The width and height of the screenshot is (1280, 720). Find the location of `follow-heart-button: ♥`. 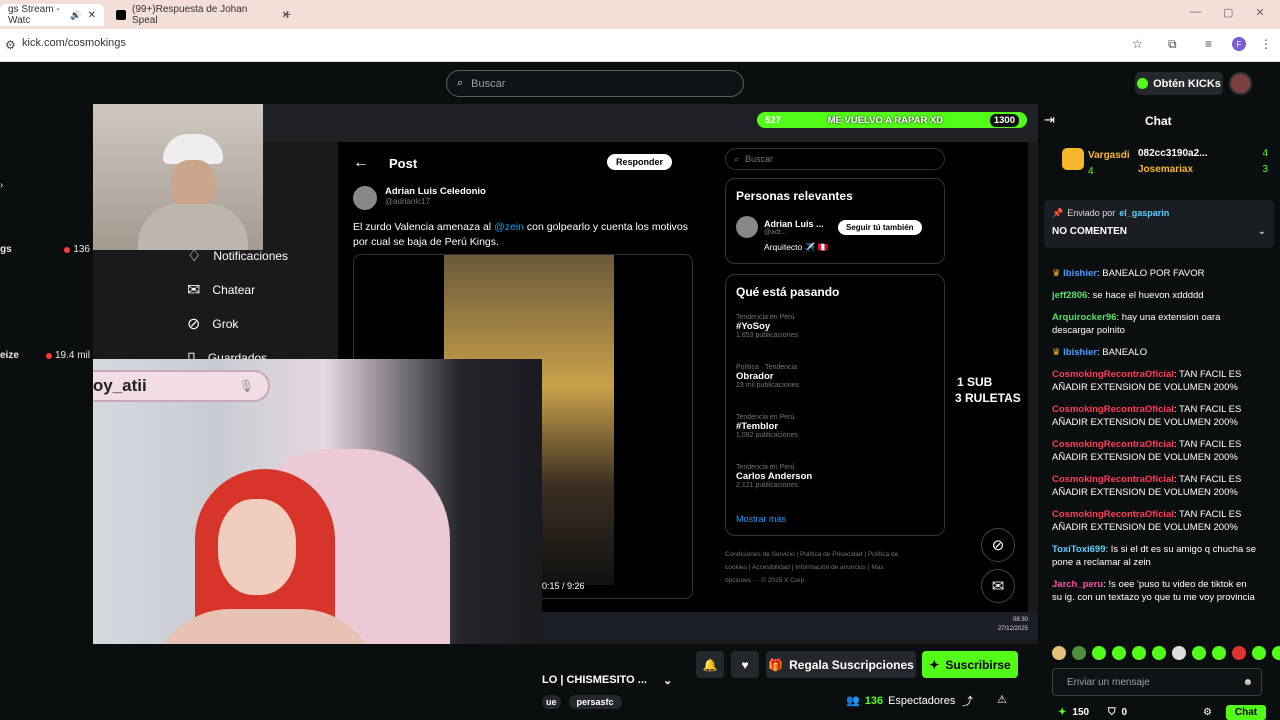

follow-heart-button: ♥ is located at coordinates (745, 664).